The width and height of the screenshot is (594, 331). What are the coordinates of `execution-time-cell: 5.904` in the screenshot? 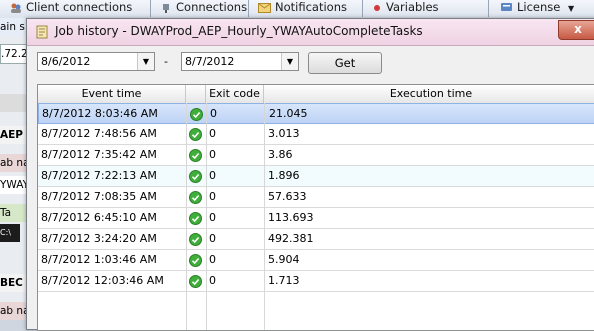 It's located at (284, 259).